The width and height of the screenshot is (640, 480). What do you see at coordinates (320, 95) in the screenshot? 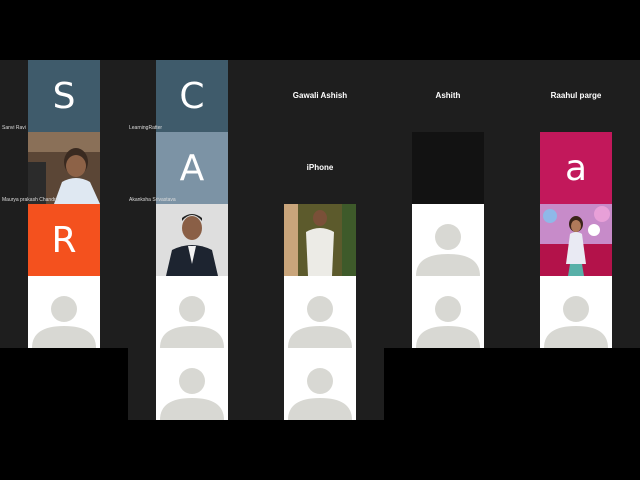
I see `participant-name-gawali-ashish: Gawali Ashish` at bounding box center [320, 95].